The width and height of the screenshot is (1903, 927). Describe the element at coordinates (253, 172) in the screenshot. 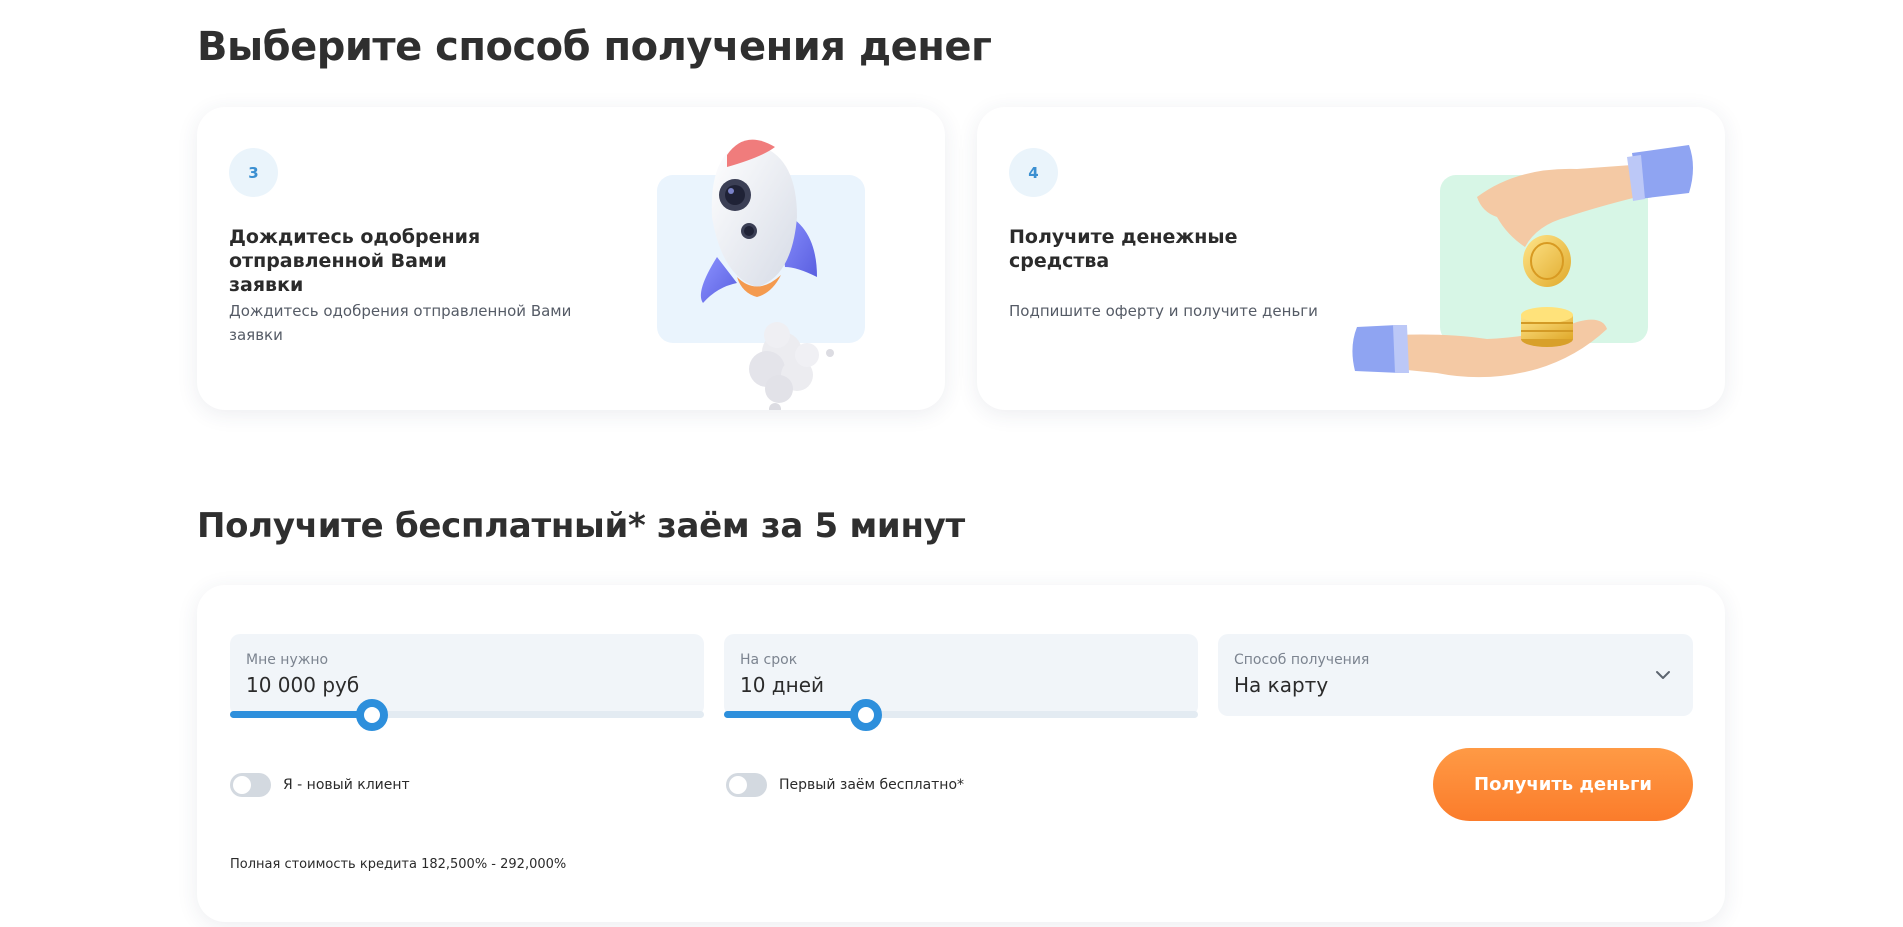

I see `step-number-badge: 3` at that location.